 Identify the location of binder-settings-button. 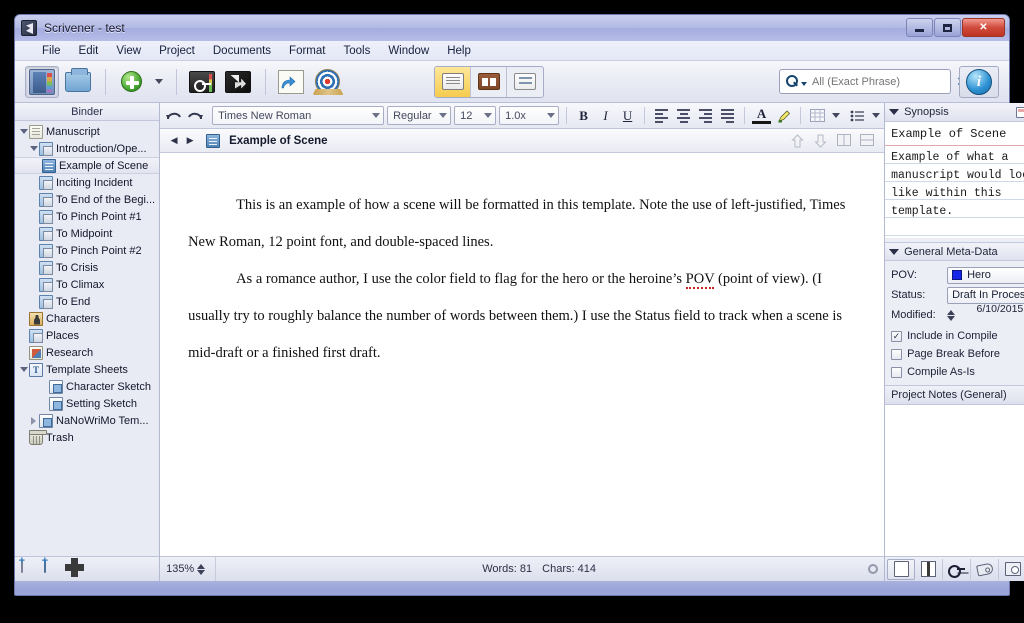
(76, 569).